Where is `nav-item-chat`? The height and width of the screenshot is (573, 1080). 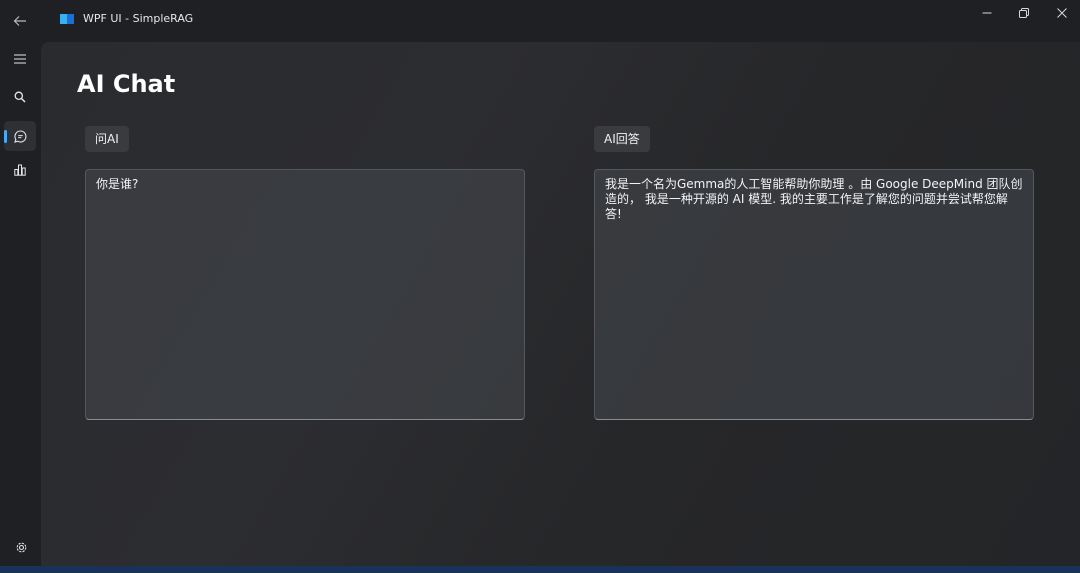 nav-item-chat is located at coordinates (20, 136).